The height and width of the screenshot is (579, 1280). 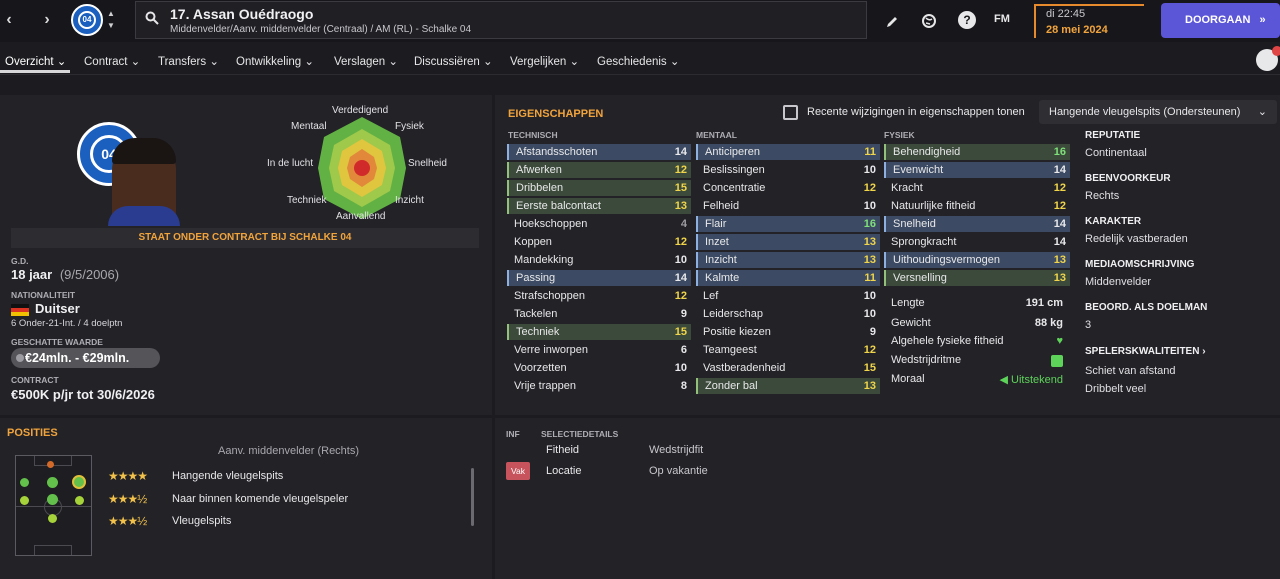 I want to click on tab-overview: Overzicht ⌄, so click(x=35, y=61).